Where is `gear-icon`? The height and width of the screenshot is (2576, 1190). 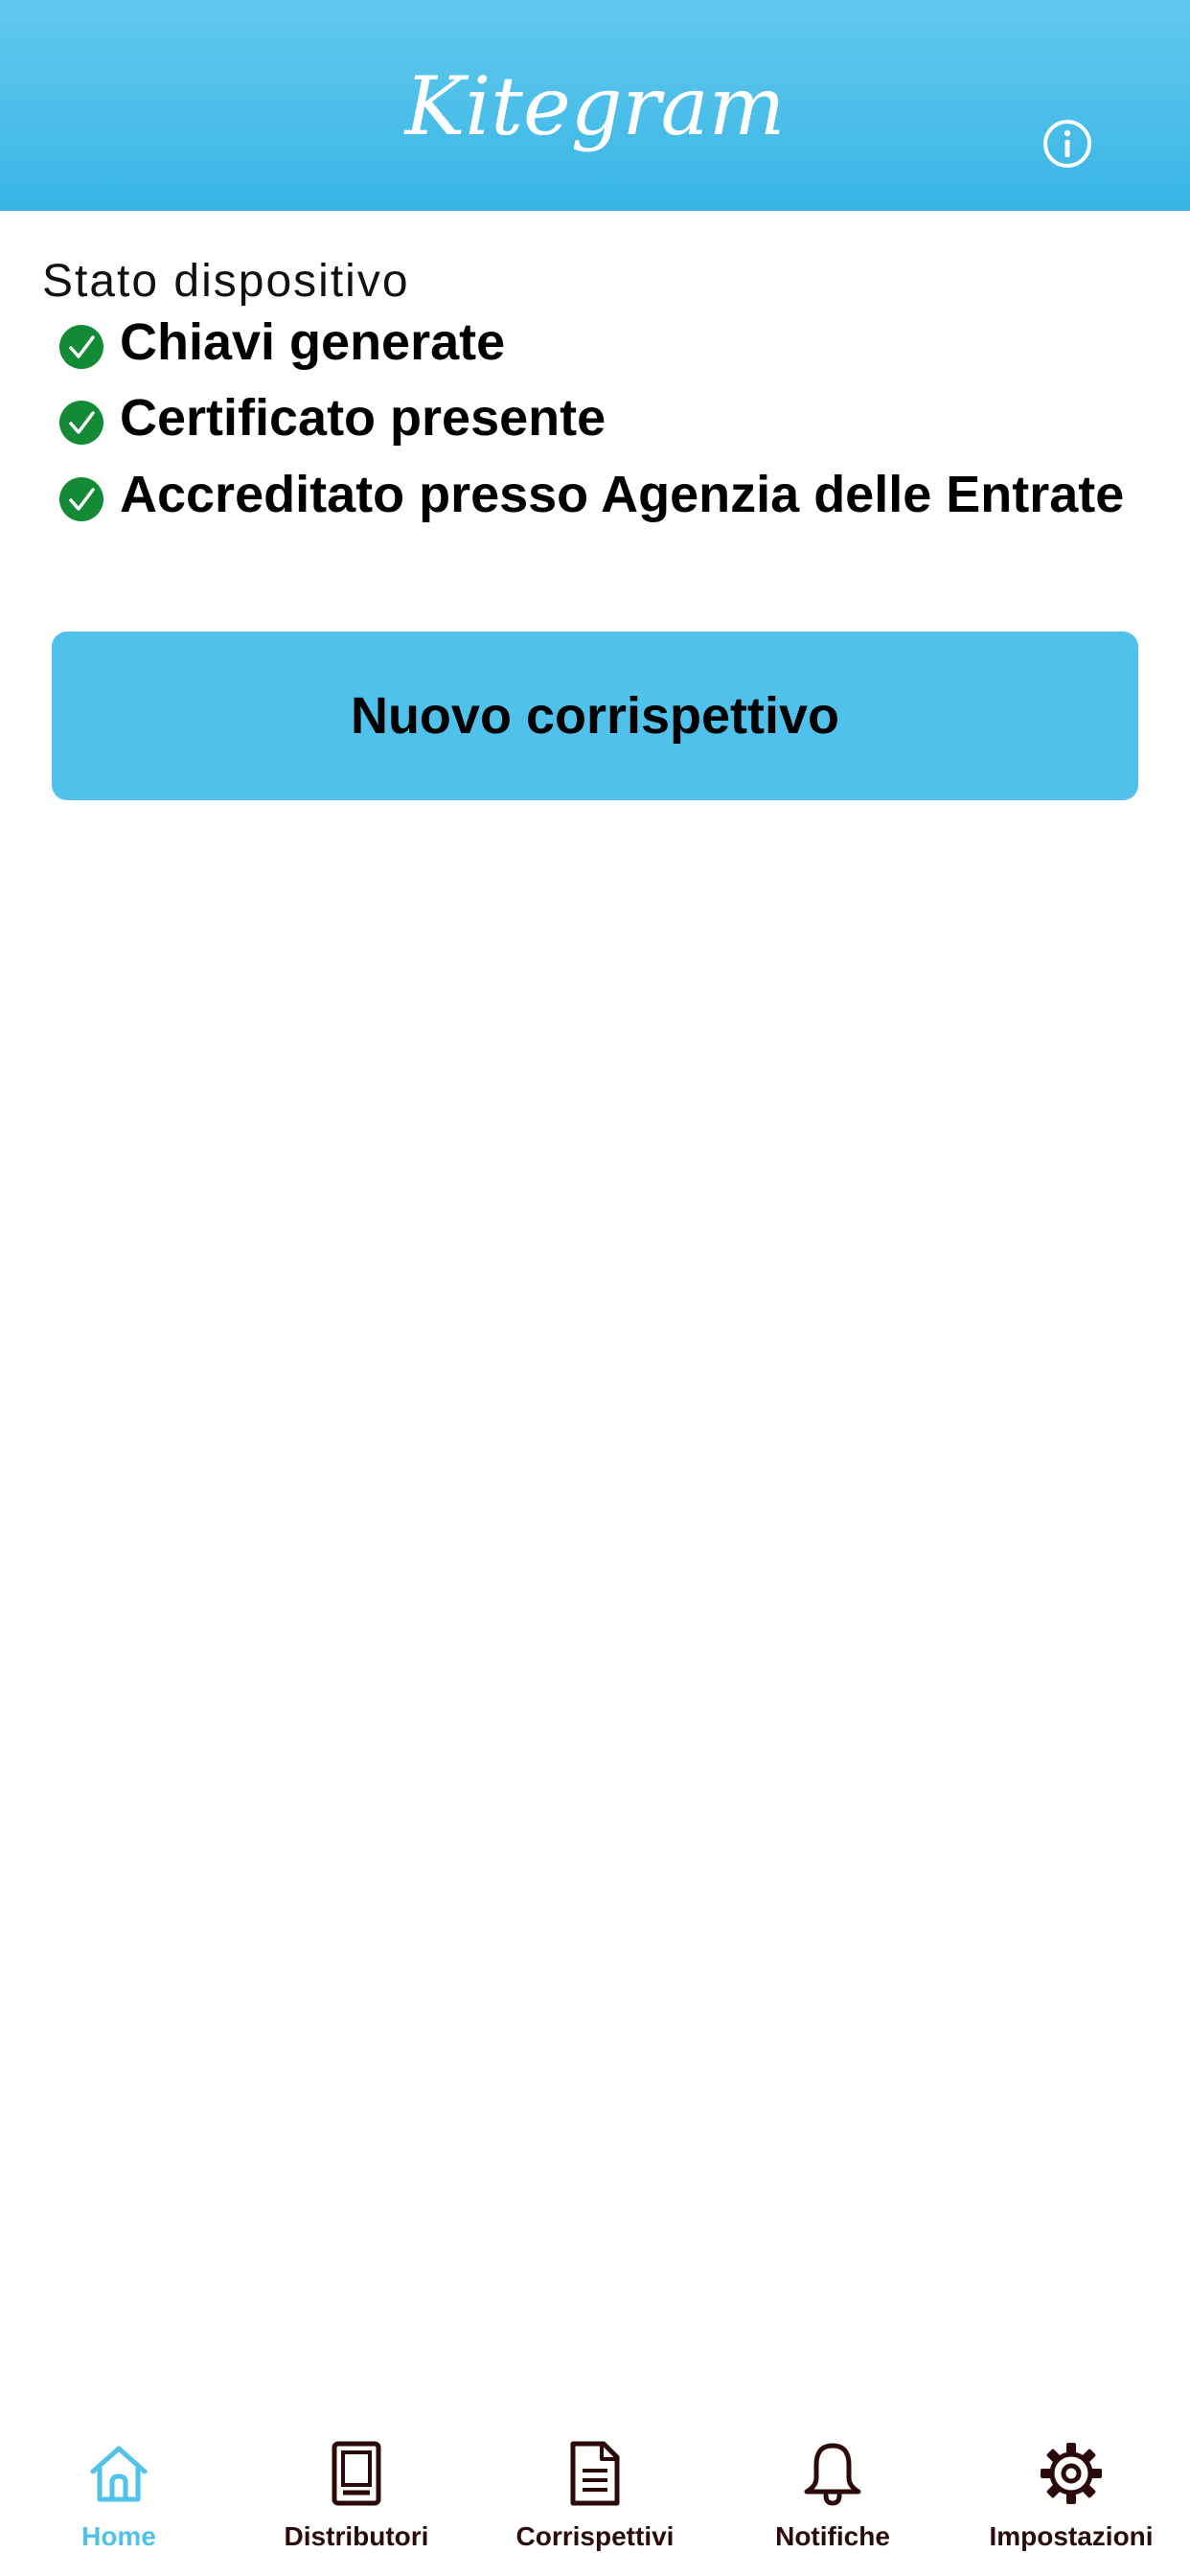 gear-icon is located at coordinates (1071, 2473).